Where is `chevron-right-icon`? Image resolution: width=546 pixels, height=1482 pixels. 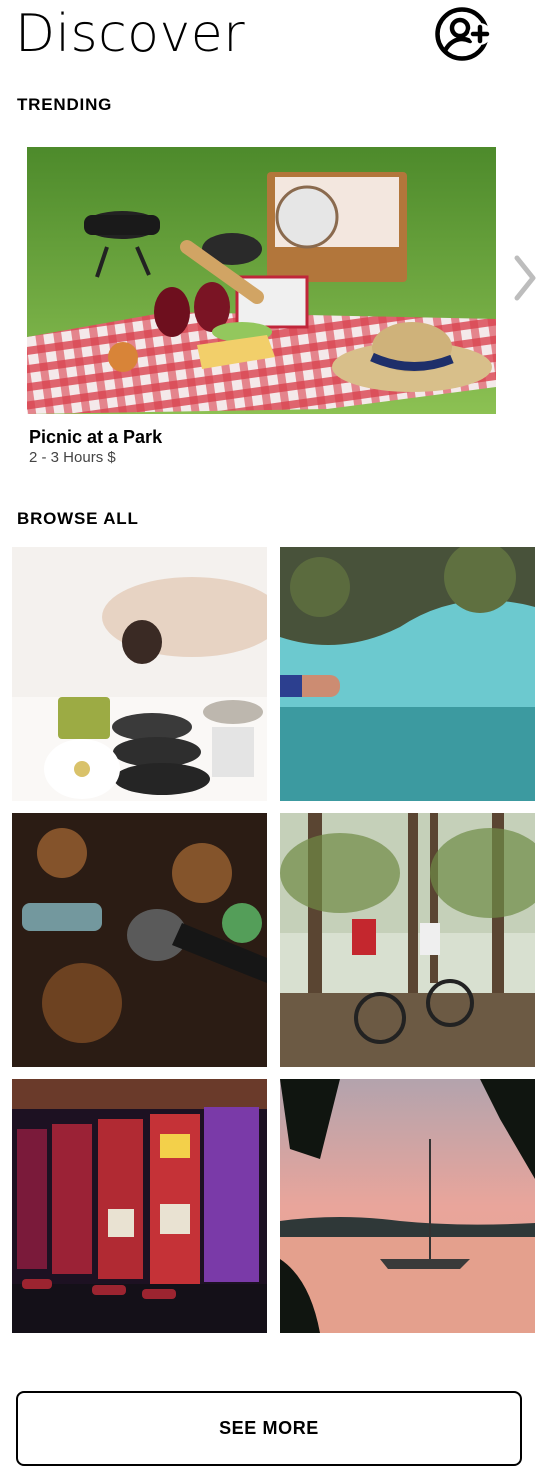
chevron-right-icon is located at coordinates (525, 278).